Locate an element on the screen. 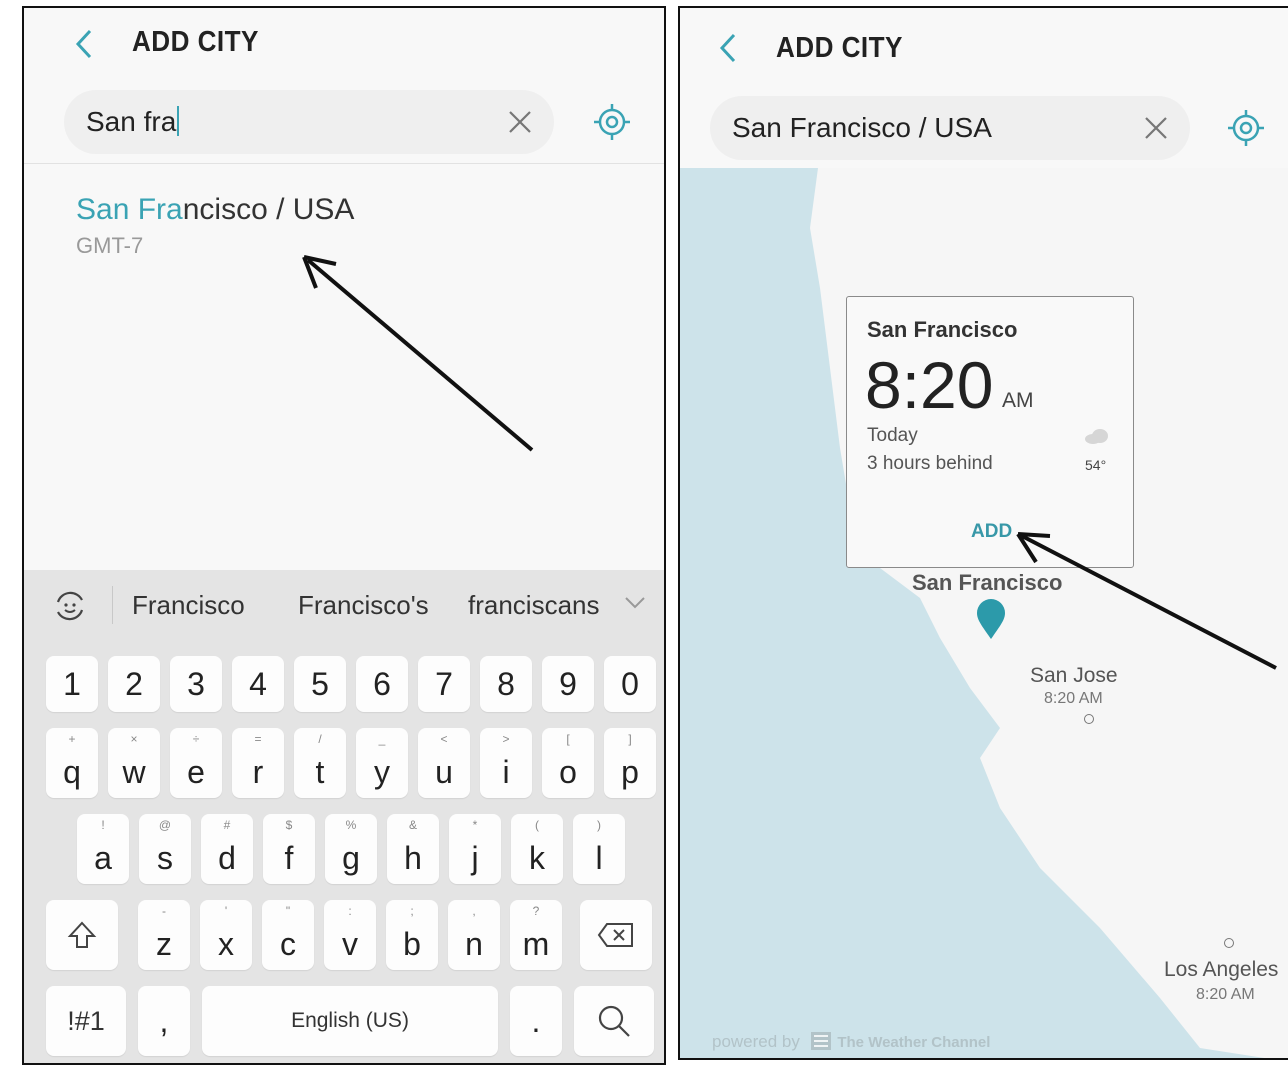 Image resolution: width=1288 pixels, height=1065 pixels. key-g: % g is located at coordinates (351, 849).